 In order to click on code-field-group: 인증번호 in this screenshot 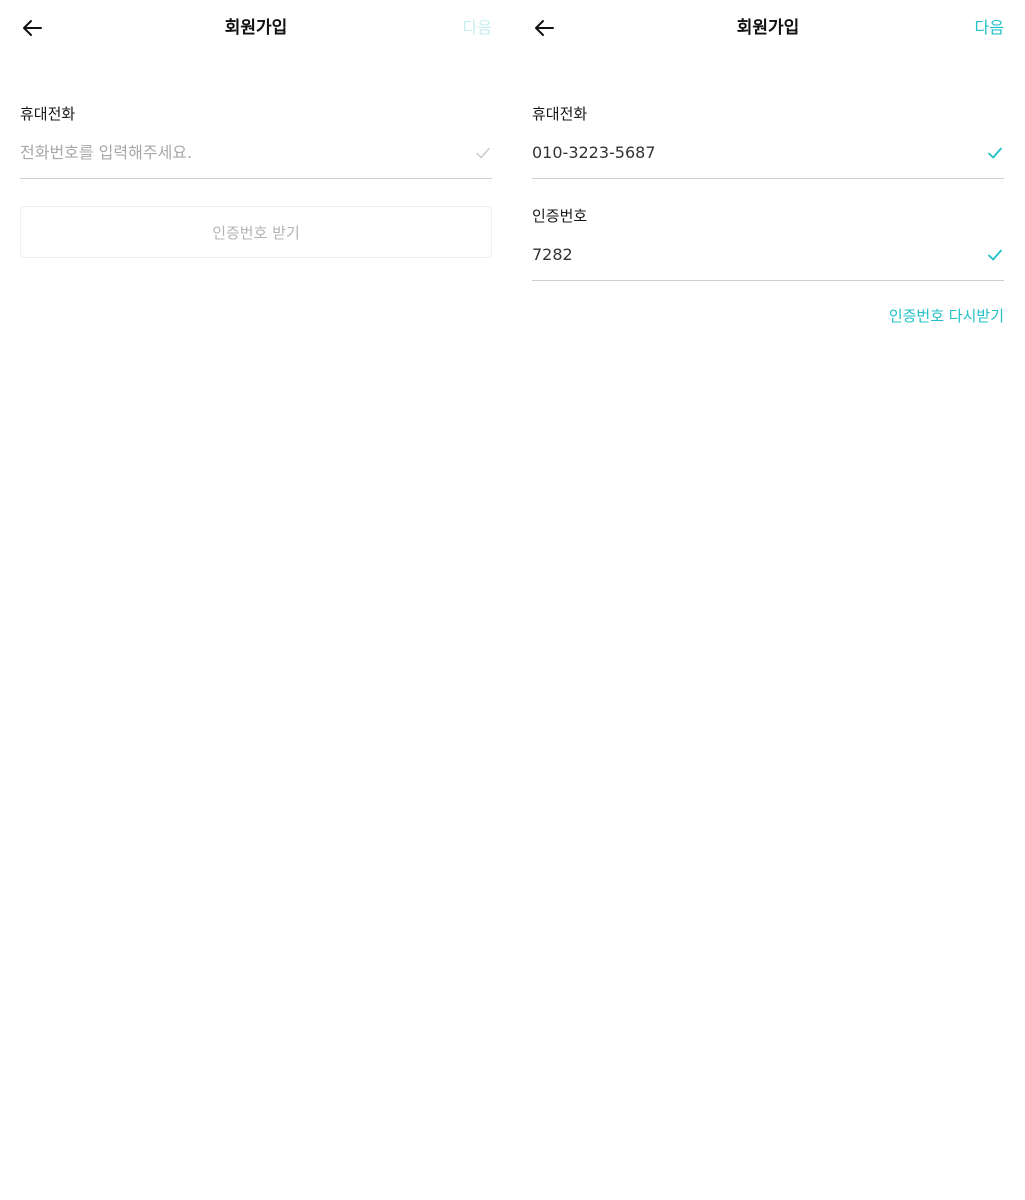, I will do `click(768, 243)`.